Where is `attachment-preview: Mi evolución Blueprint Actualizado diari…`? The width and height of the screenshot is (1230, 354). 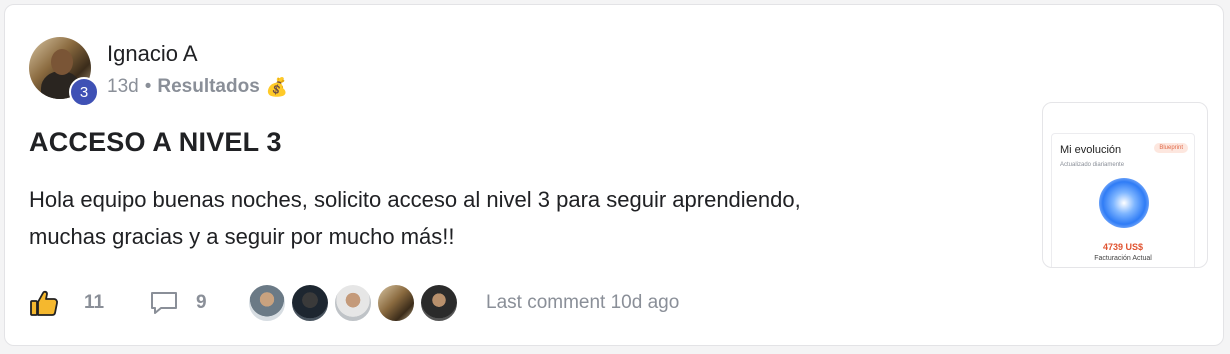
attachment-preview: Mi evolución Blueprint Actualizado diari… is located at coordinates (1123, 200).